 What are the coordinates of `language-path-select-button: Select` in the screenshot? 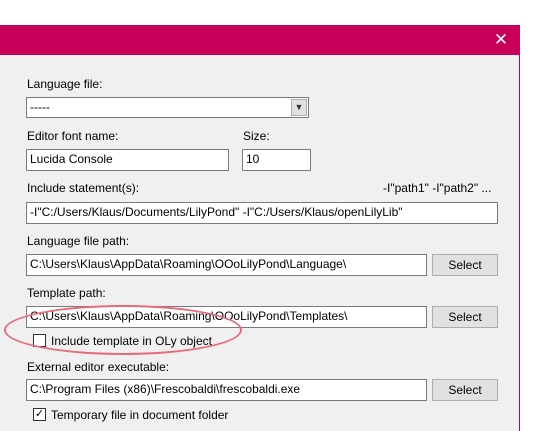 It's located at (465, 265).